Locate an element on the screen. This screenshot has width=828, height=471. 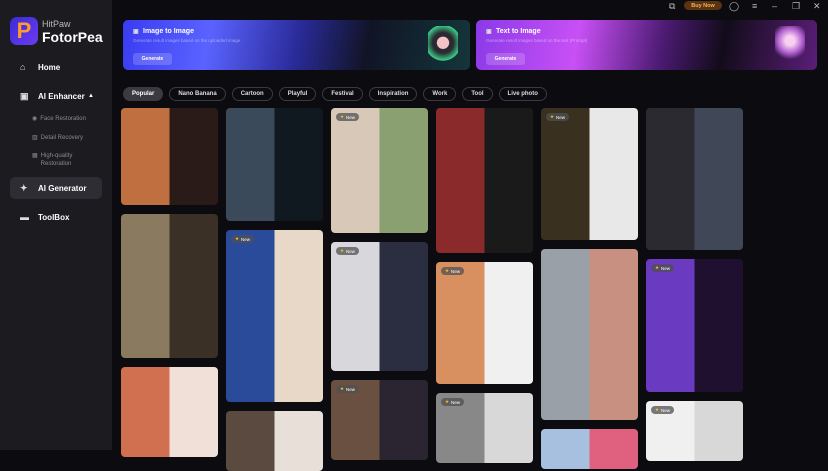
banner-title: Text to Image is located at coordinates (646, 31).